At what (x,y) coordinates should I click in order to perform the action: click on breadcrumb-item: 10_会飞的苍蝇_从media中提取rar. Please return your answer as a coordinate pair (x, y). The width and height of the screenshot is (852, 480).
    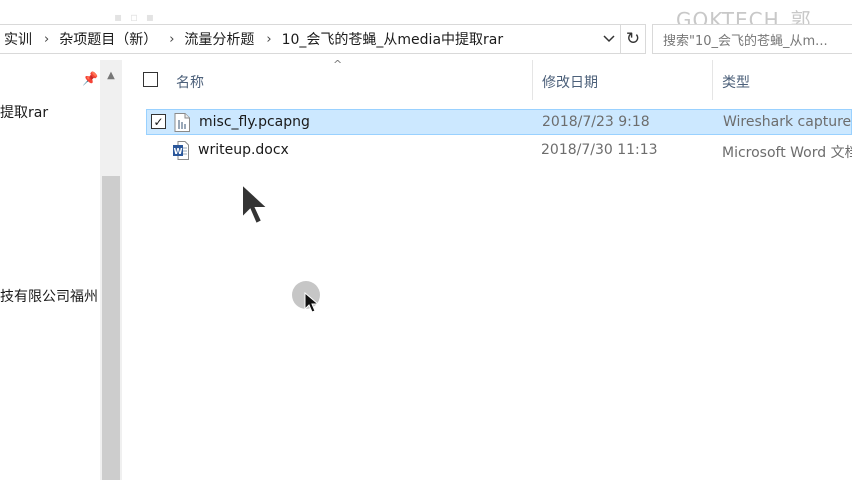
    Looking at the image, I should click on (393, 39).